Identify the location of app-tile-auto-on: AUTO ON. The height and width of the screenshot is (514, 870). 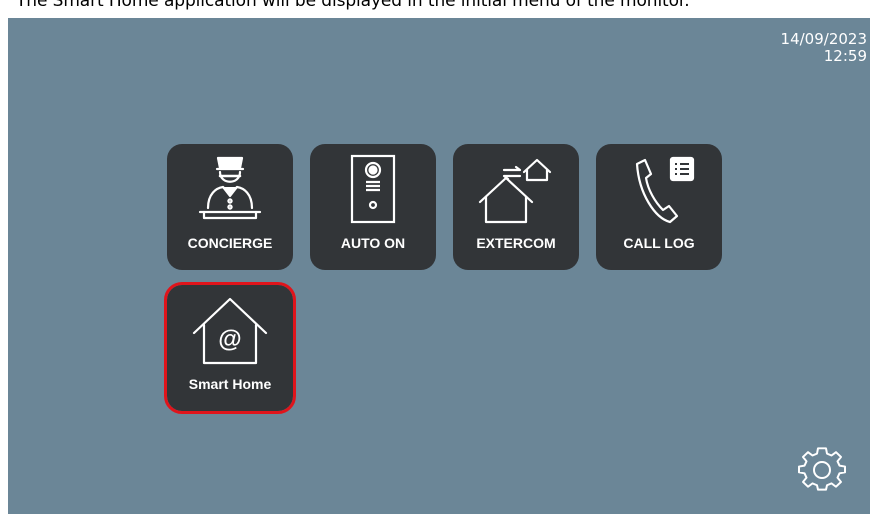
(373, 207).